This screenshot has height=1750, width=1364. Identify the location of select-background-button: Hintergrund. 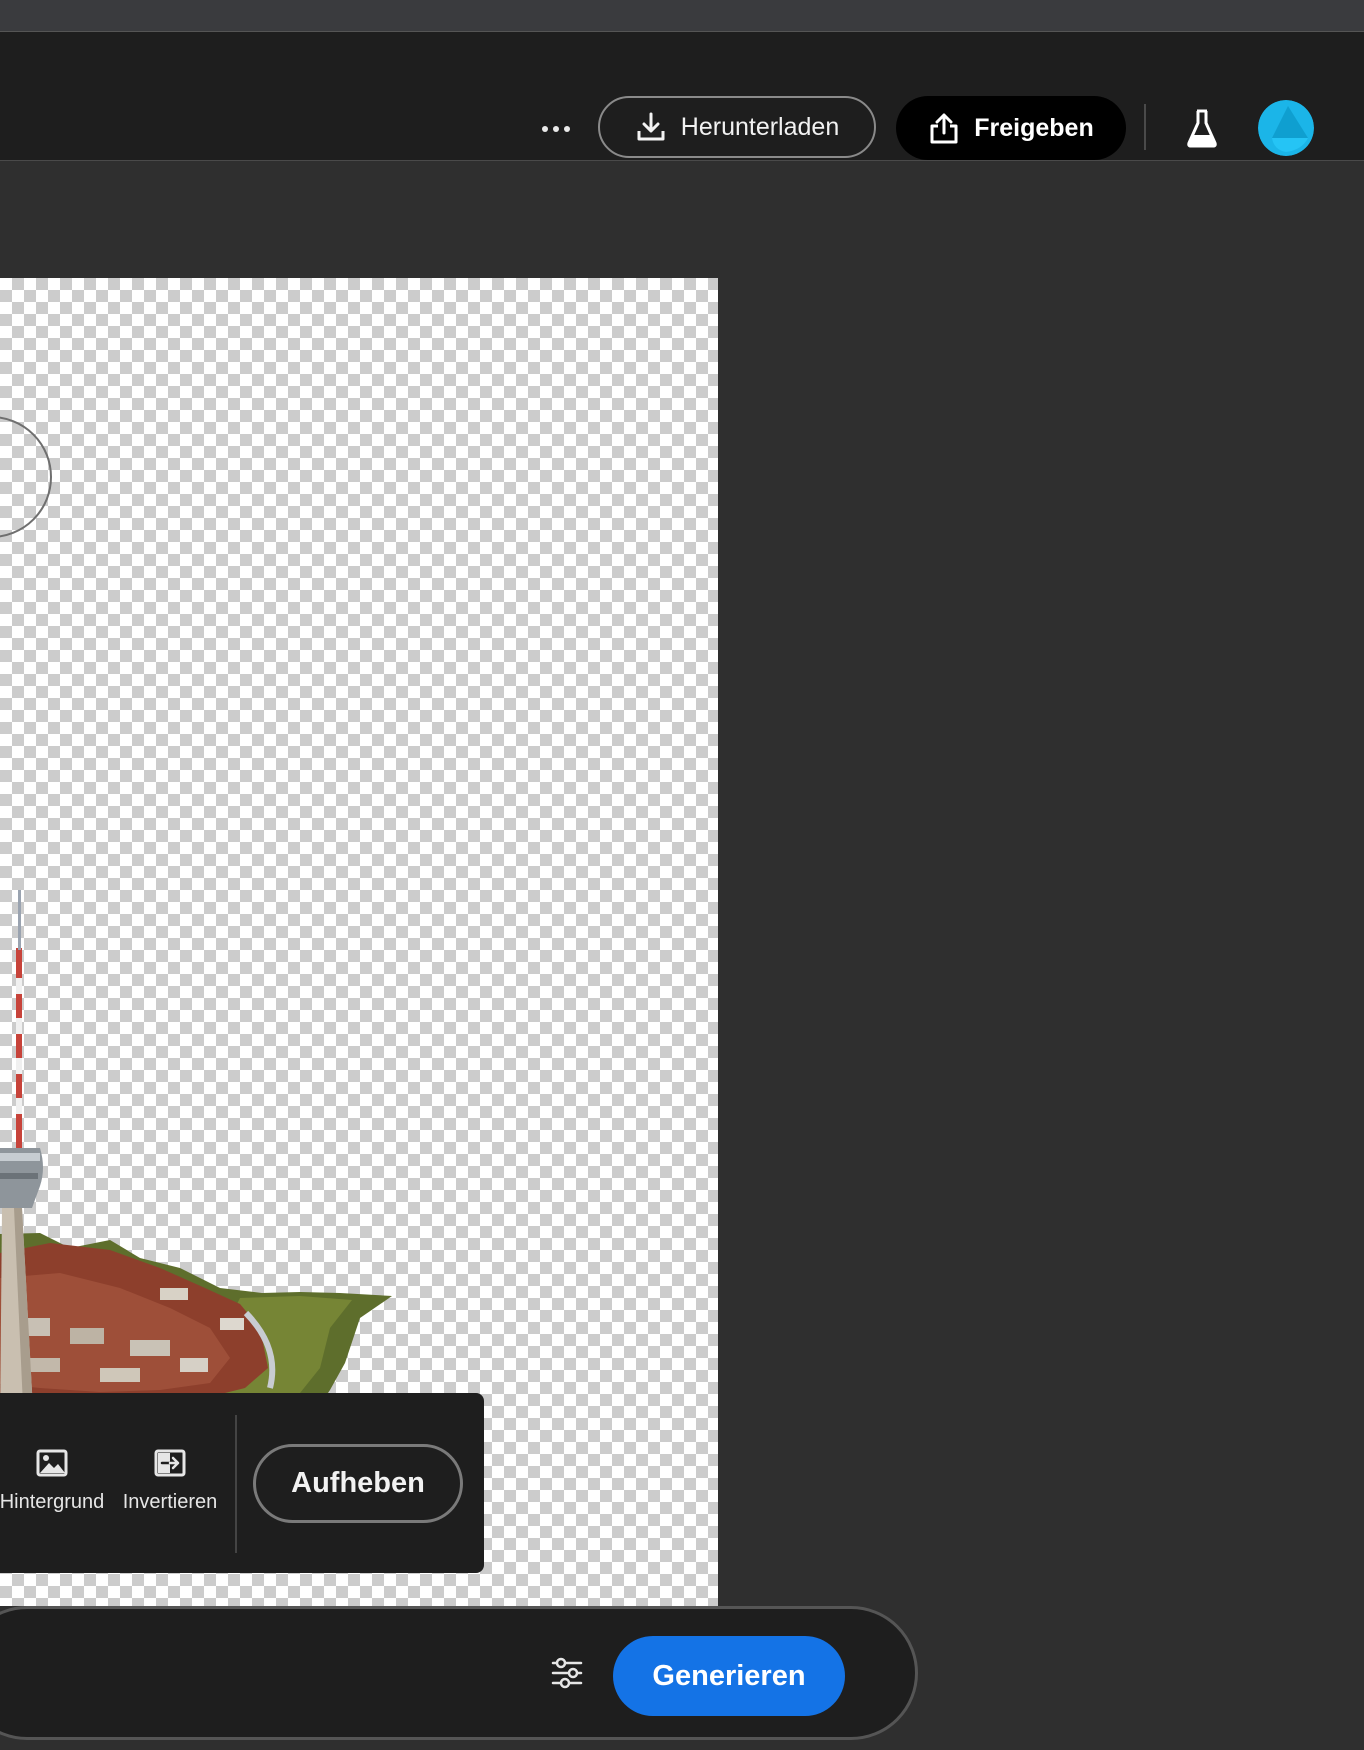
(57, 1481).